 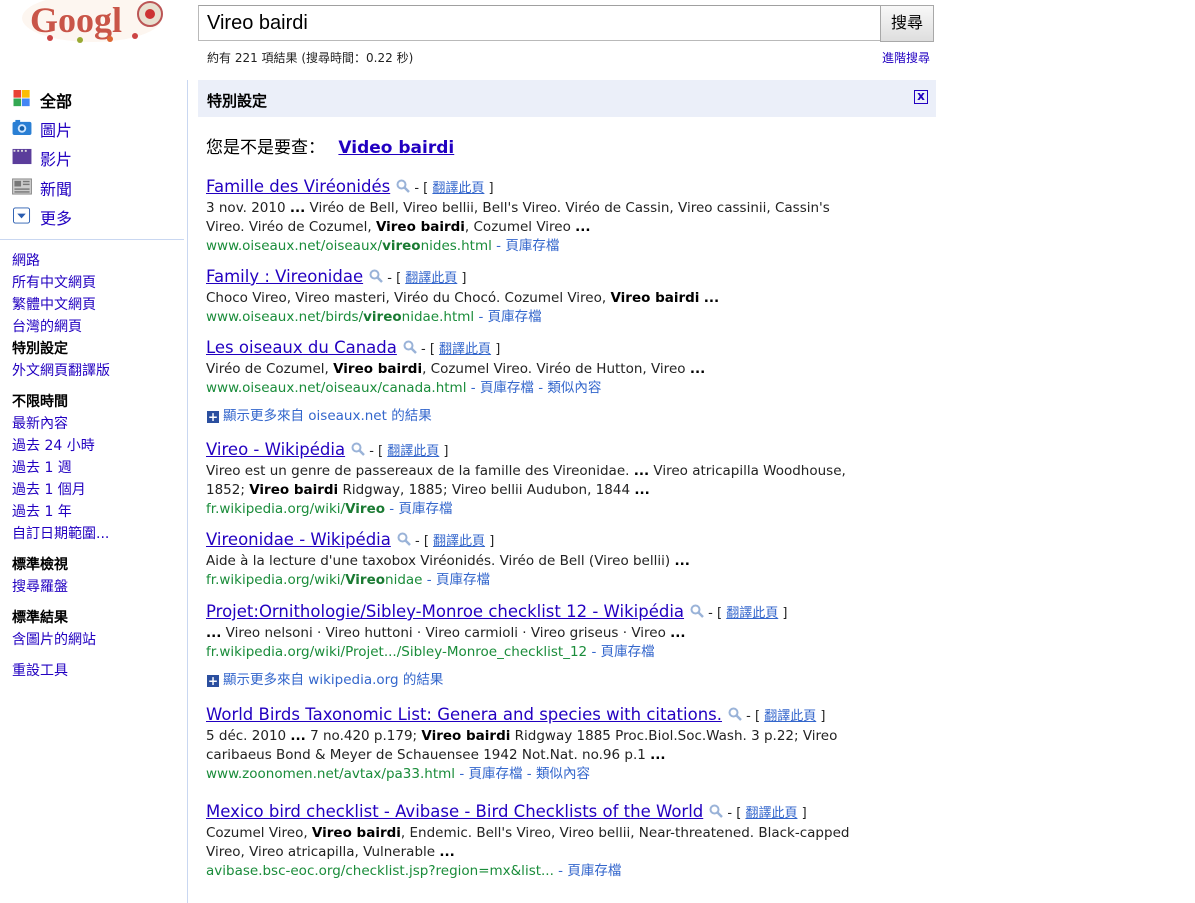 What do you see at coordinates (53, 445) in the screenshot?
I see `nav-time-24h: 過去 24 小時` at bounding box center [53, 445].